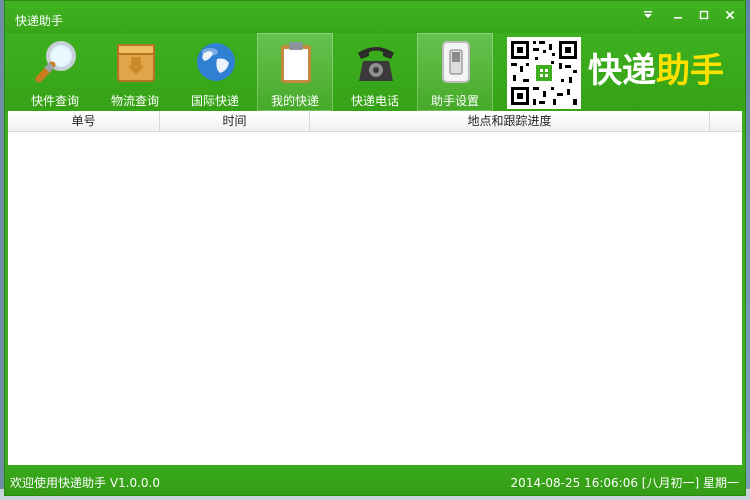 The image size is (750, 500). I want to click on toolbar-item-my-express: 我的快递, so click(295, 72).